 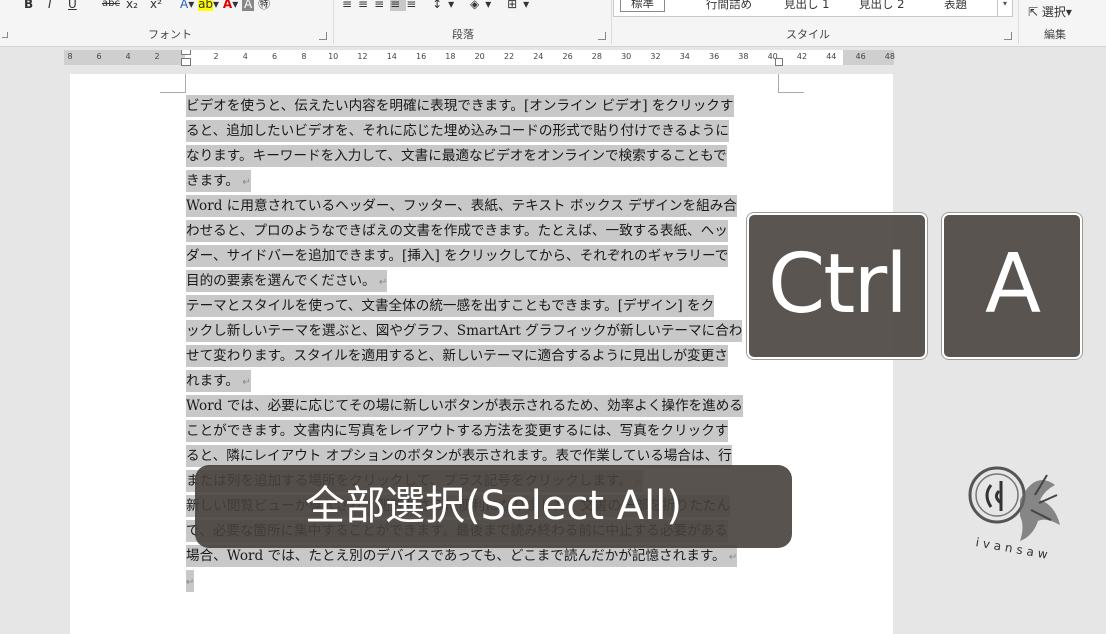 I want to click on document-line: ると、追加したいビデオを、それに応じた埋め込みコードの形式で貼り付けできるように, so click(x=483, y=131).